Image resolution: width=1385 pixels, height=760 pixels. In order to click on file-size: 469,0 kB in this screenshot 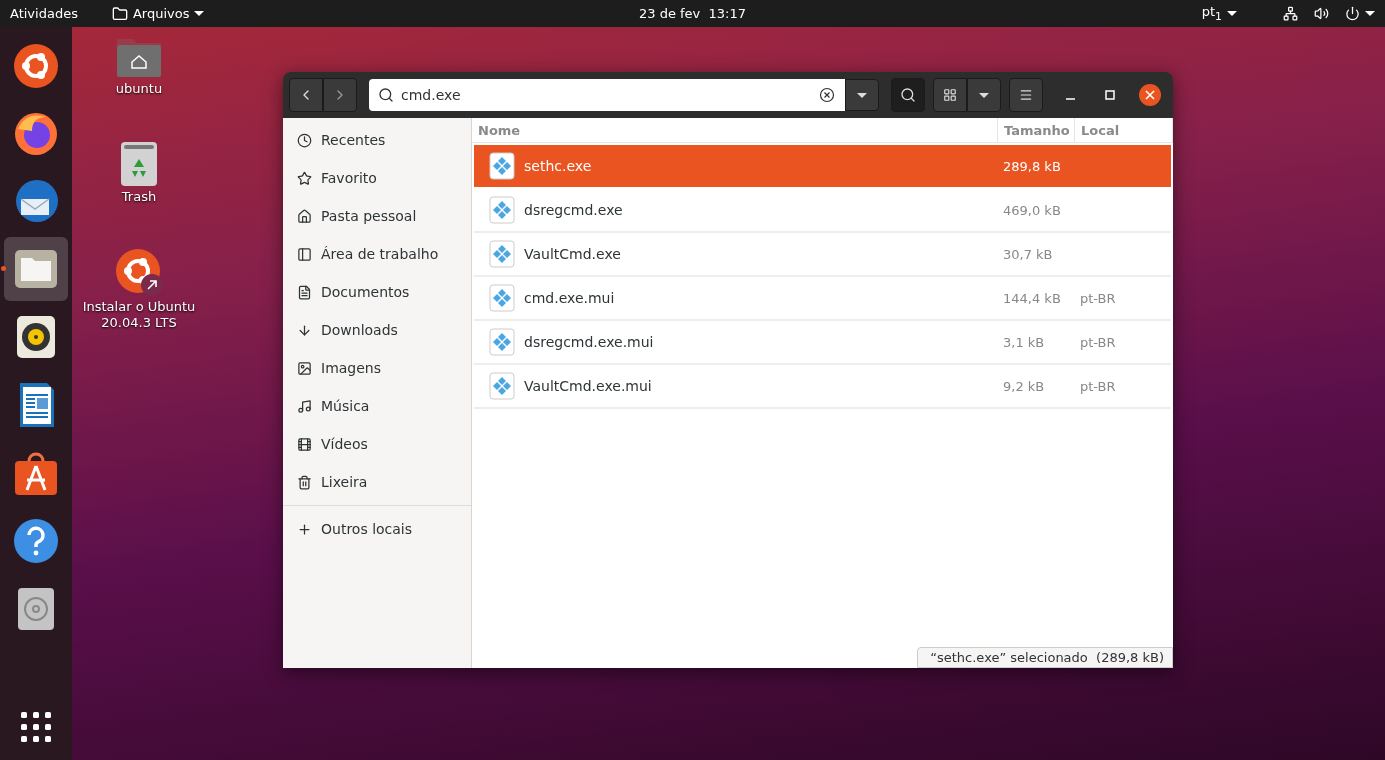, I will do `click(1032, 210)`.